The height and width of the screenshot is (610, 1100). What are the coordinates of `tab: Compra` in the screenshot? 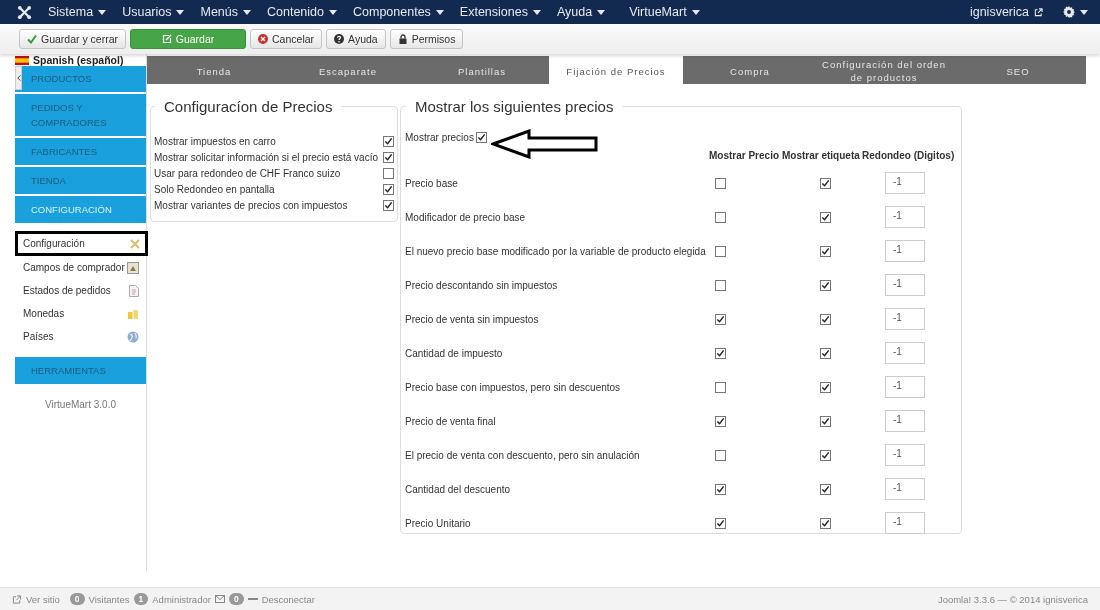 It's located at (750, 70).